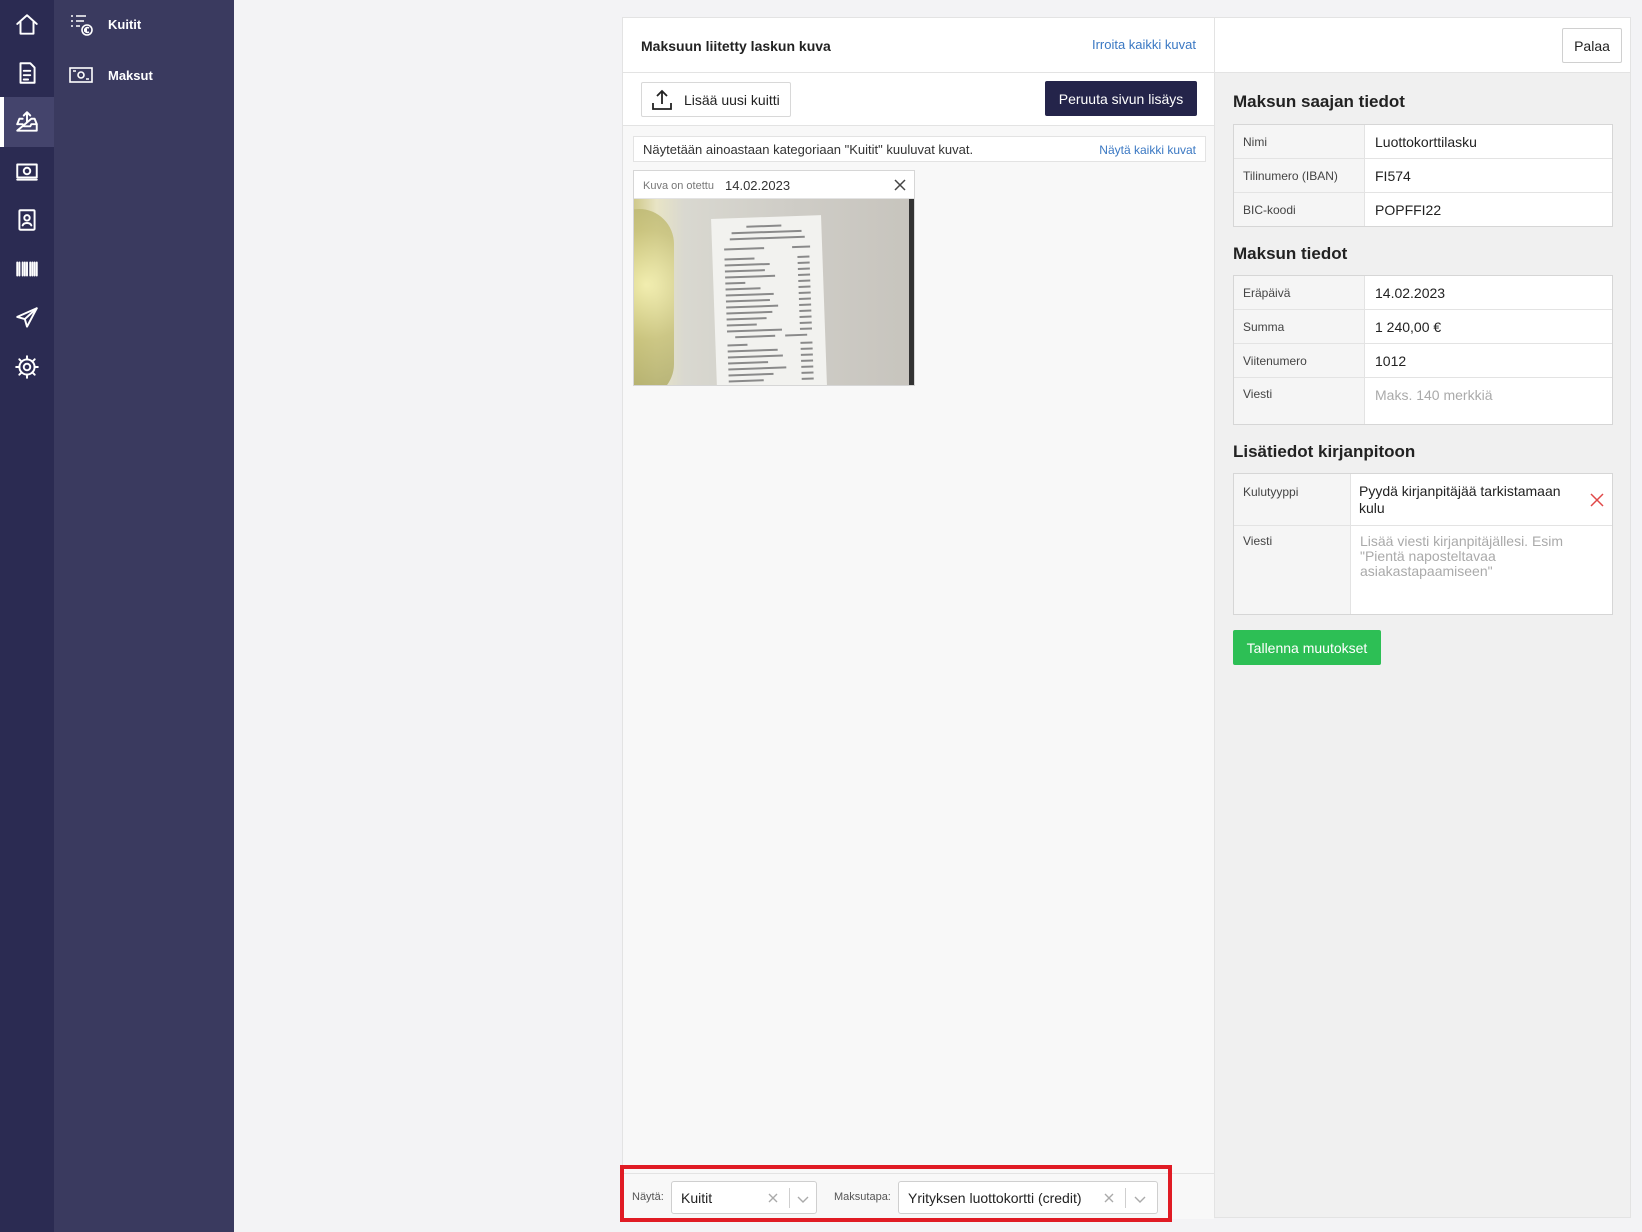 Image resolution: width=1642 pixels, height=1232 pixels. What do you see at coordinates (1299, 141) in the screenshot?
I see `field-label: Nimi` at bounding box center [1299, 141].